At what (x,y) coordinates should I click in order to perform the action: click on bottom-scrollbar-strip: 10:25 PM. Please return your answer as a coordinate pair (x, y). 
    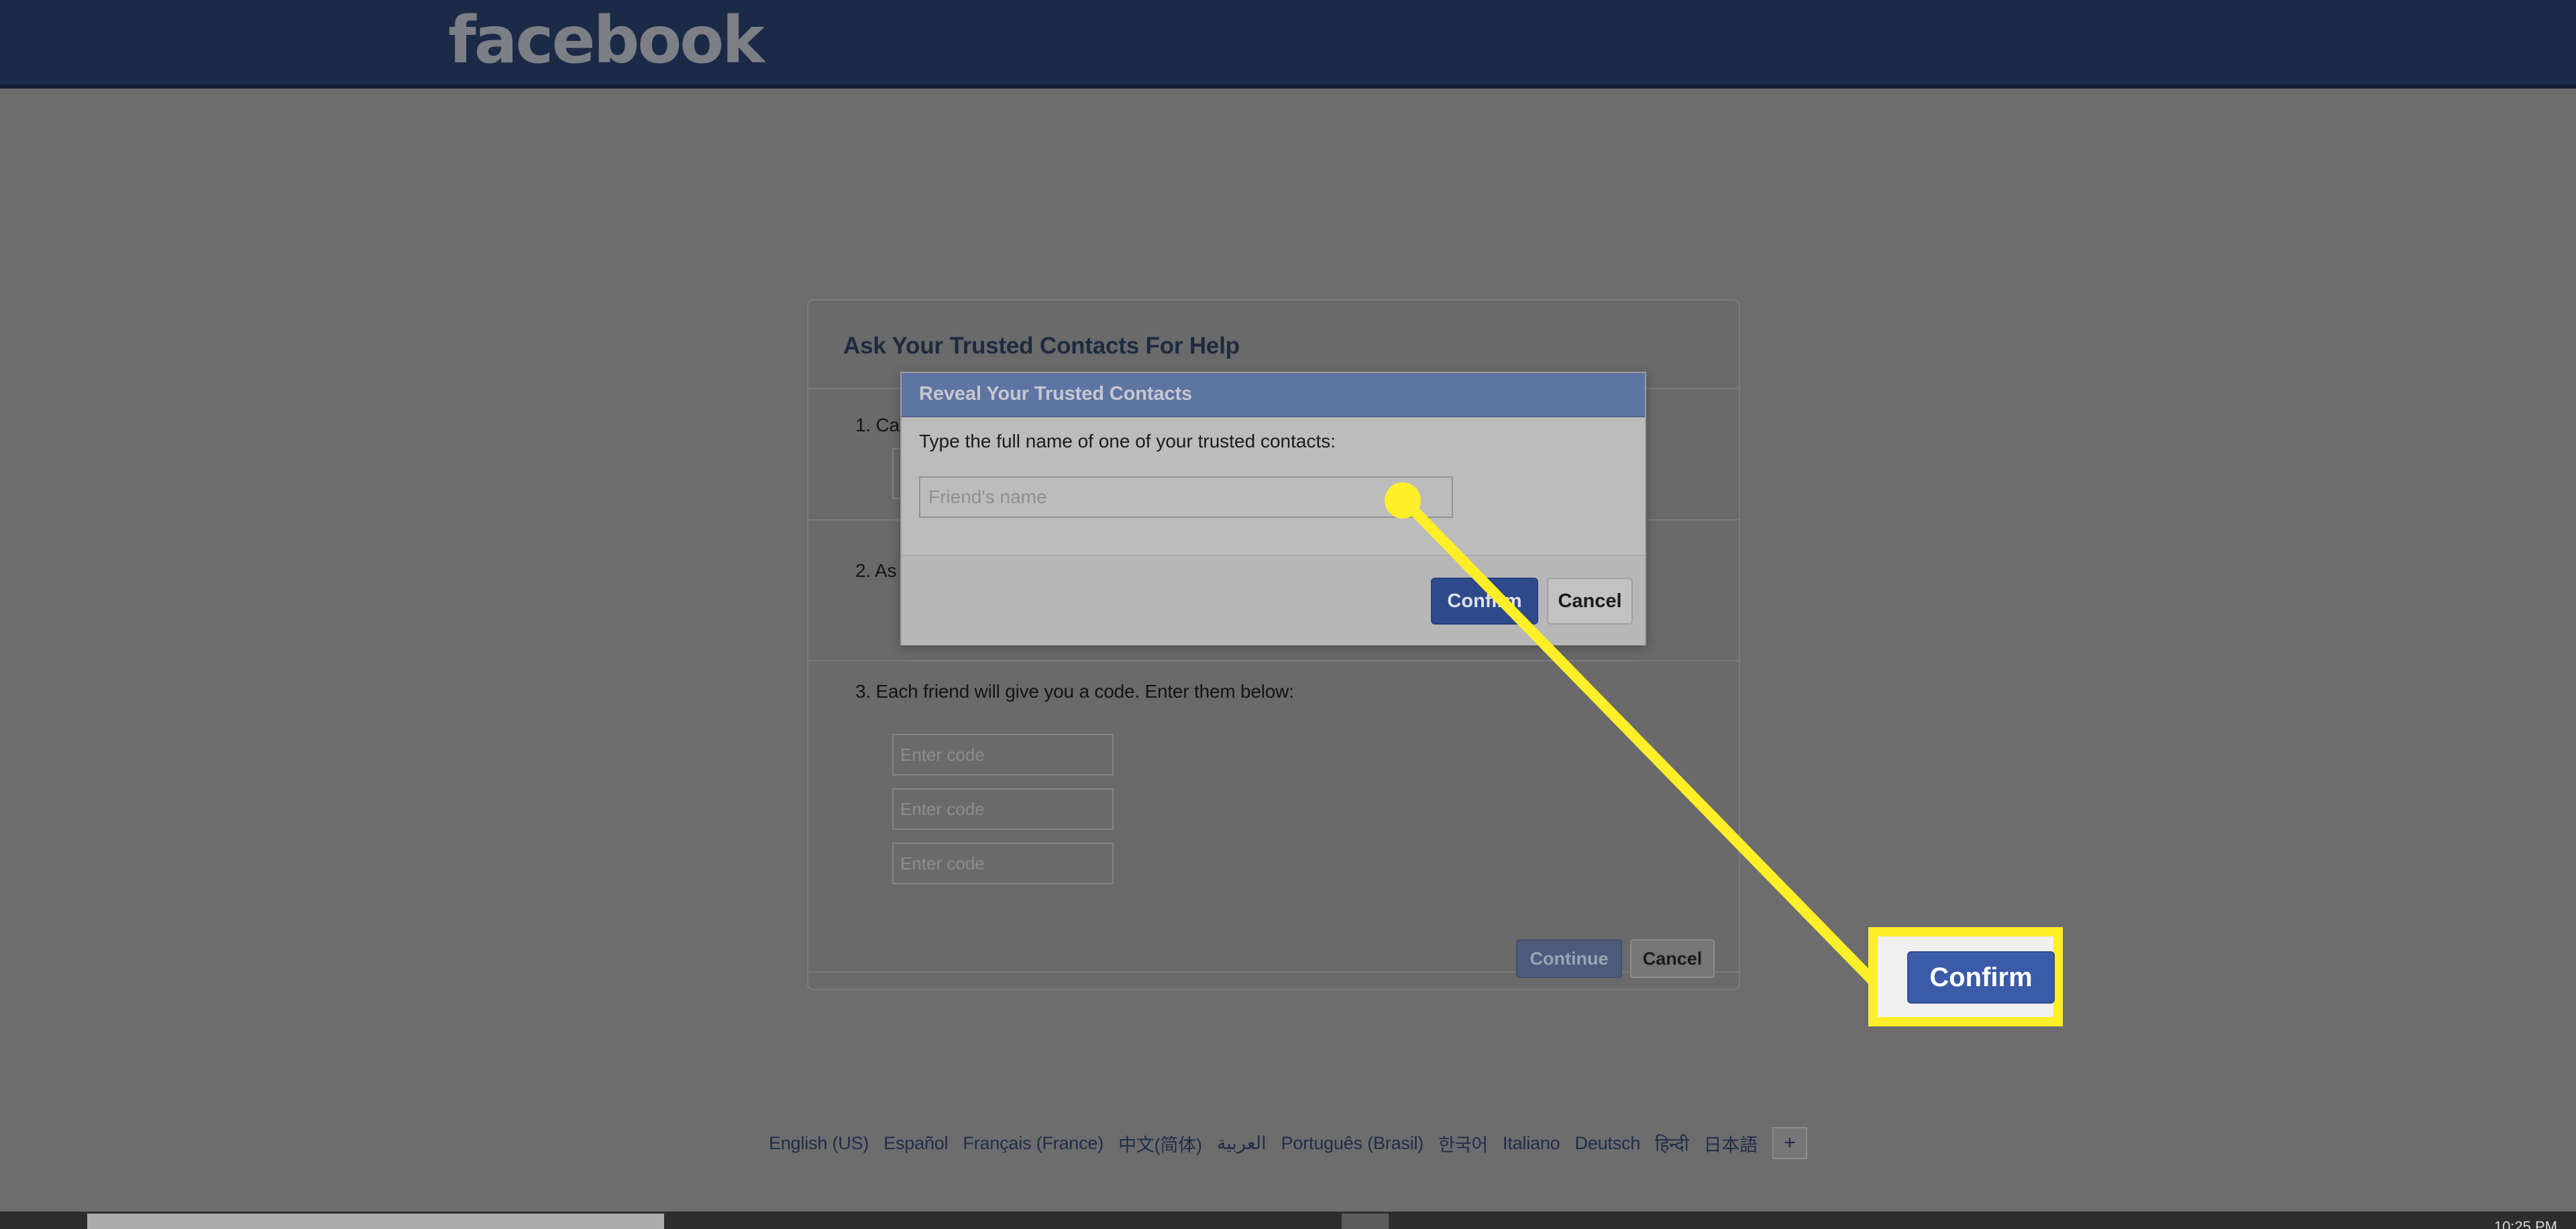
    Looking at the image, I should click on (1288, 1221).